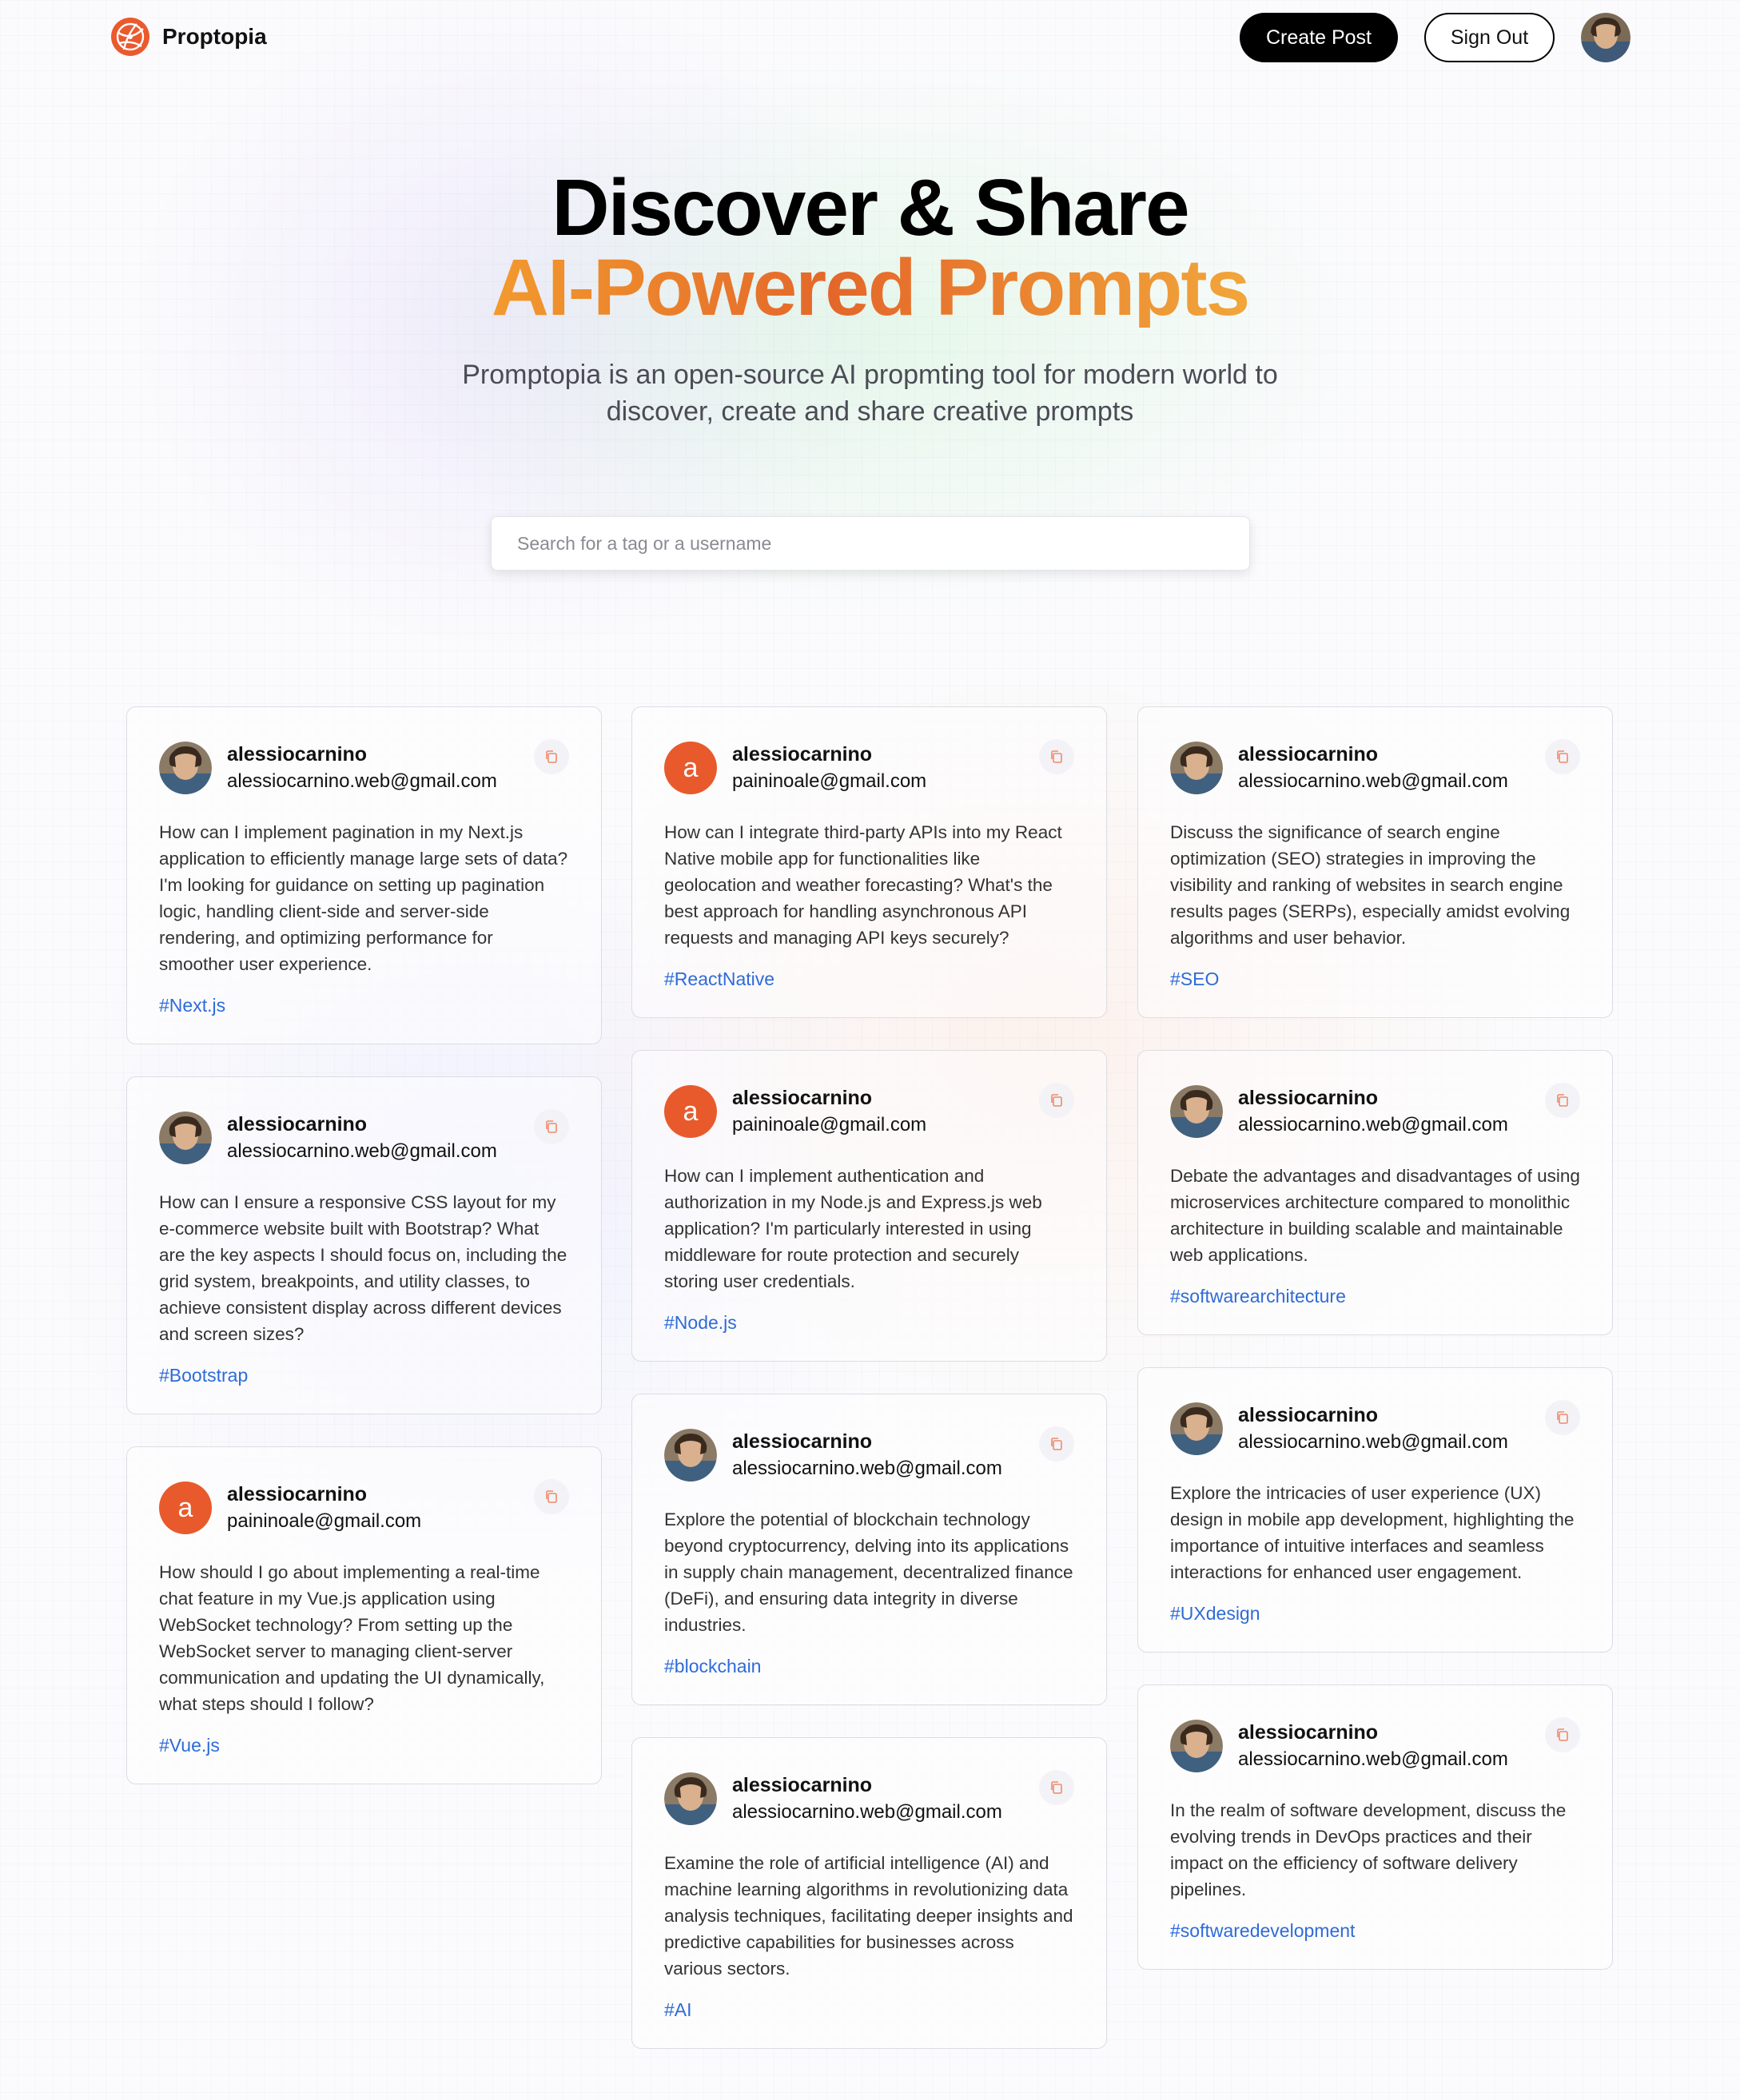 The image size is (1740, 2100). I want to click on brand-name: Proptopia, so click(214, 36).